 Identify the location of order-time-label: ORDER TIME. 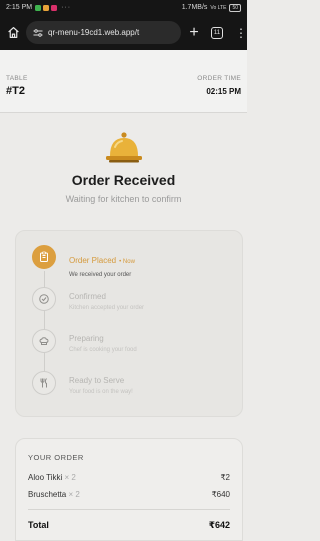
(219, 78).